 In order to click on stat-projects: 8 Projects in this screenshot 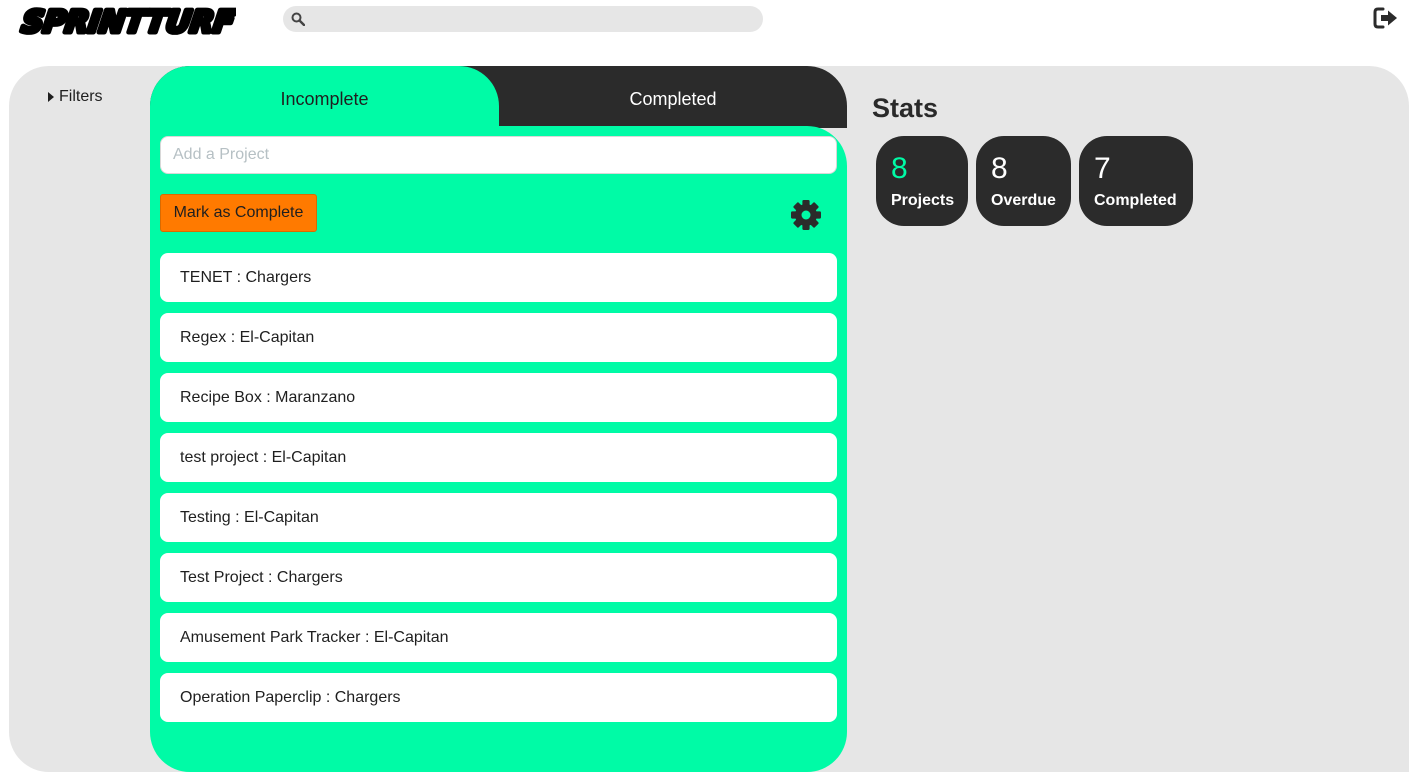, I will do `click(922, 181)`.